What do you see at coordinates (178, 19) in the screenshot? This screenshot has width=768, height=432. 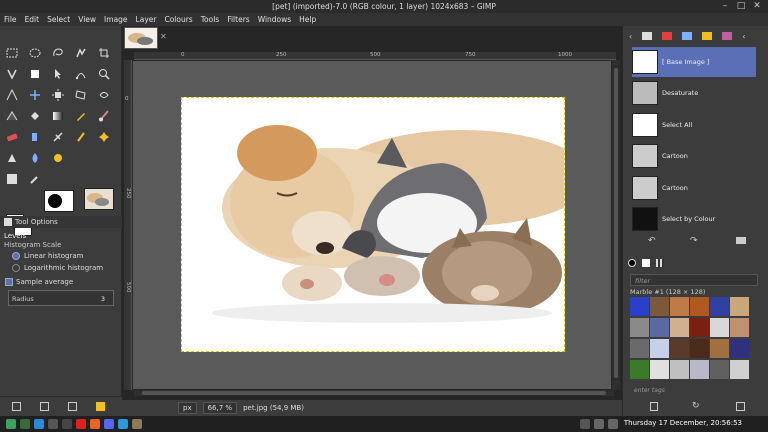 I see `menu-colours: Colours` at bounding box center [178, 19].